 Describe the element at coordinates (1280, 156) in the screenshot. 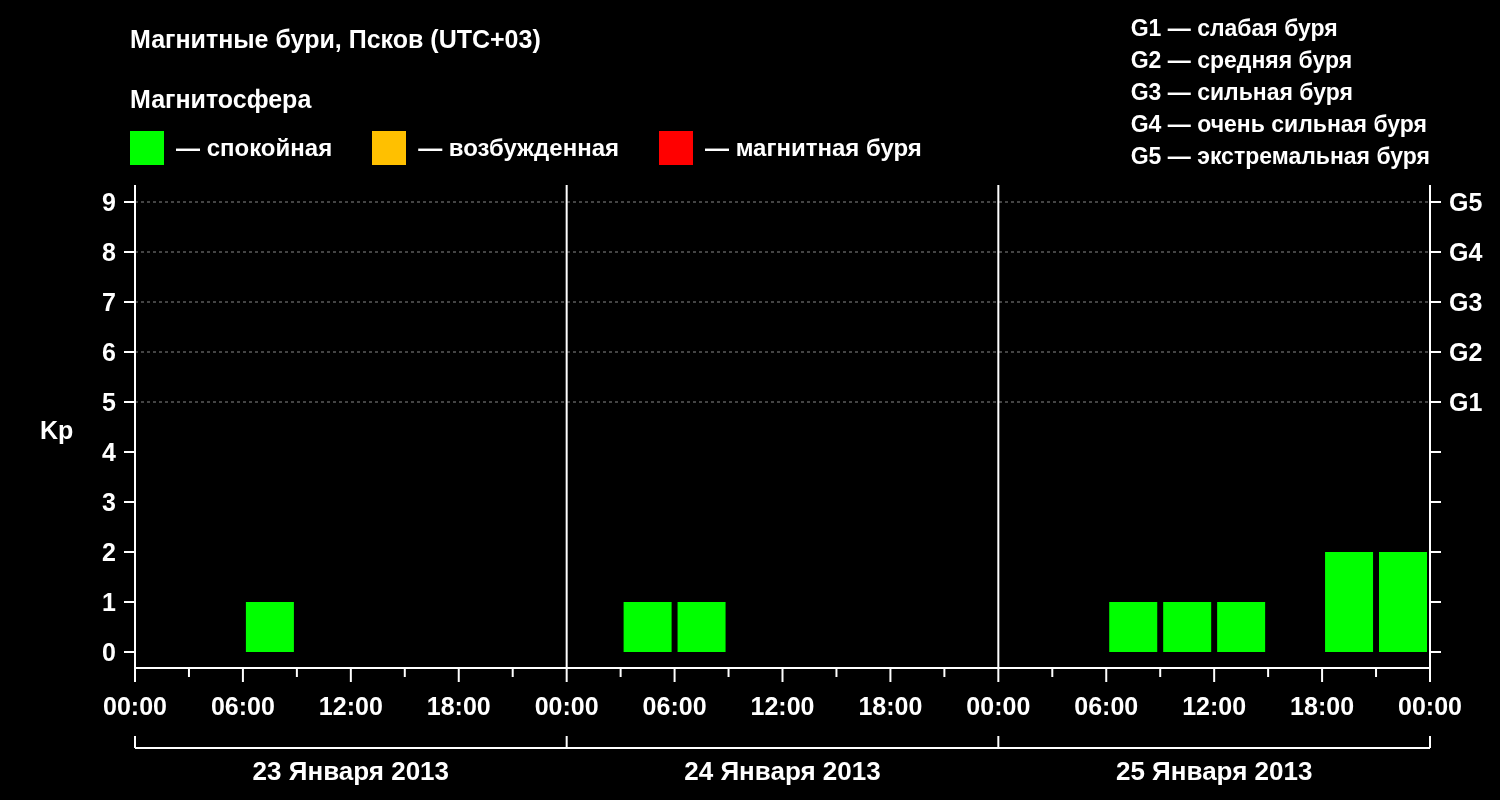

I see `storm-scale-entry: G5 — экстремальная буря` at that location.